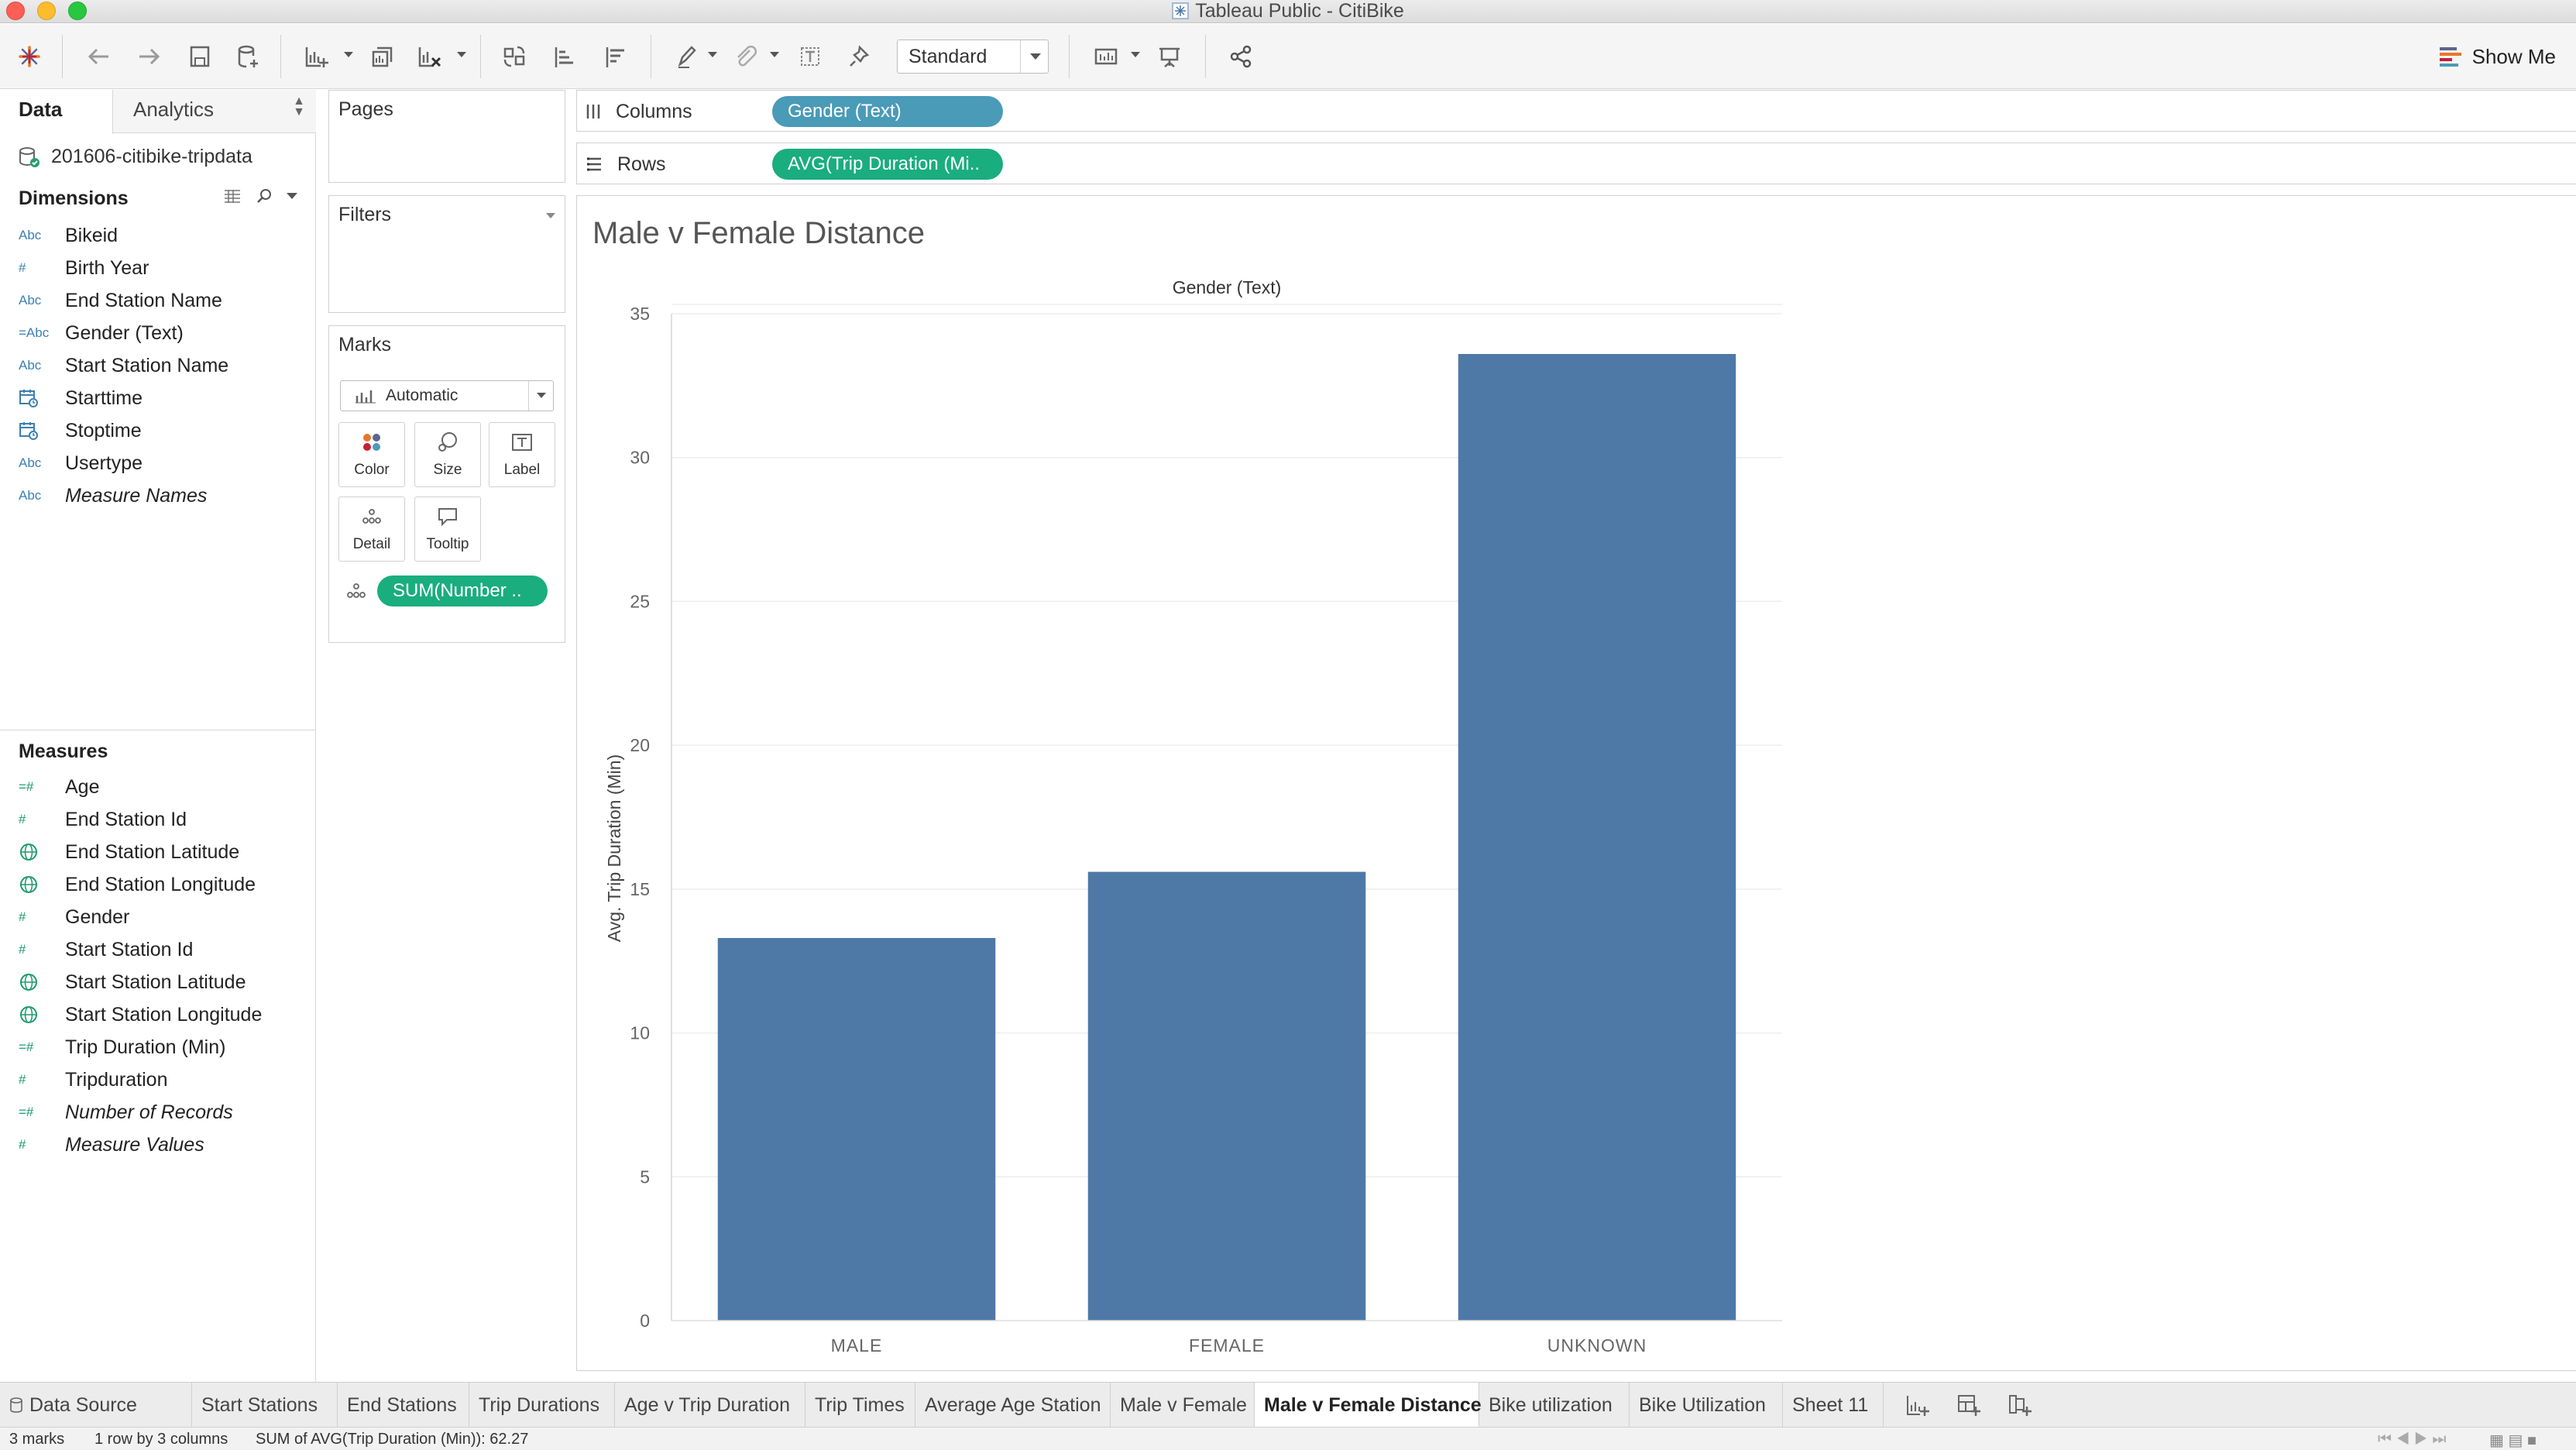 This screenshot has height=1450, width=2576. Describe the element at coordinates (382, 56) in the screenshot. I see `duplicate-sheet-icon` at that location.